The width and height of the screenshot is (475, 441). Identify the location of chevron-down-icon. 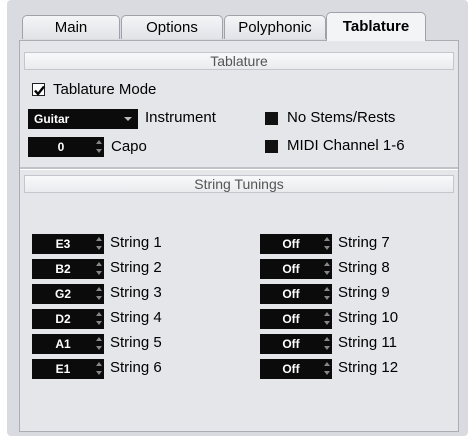
(128, 119).